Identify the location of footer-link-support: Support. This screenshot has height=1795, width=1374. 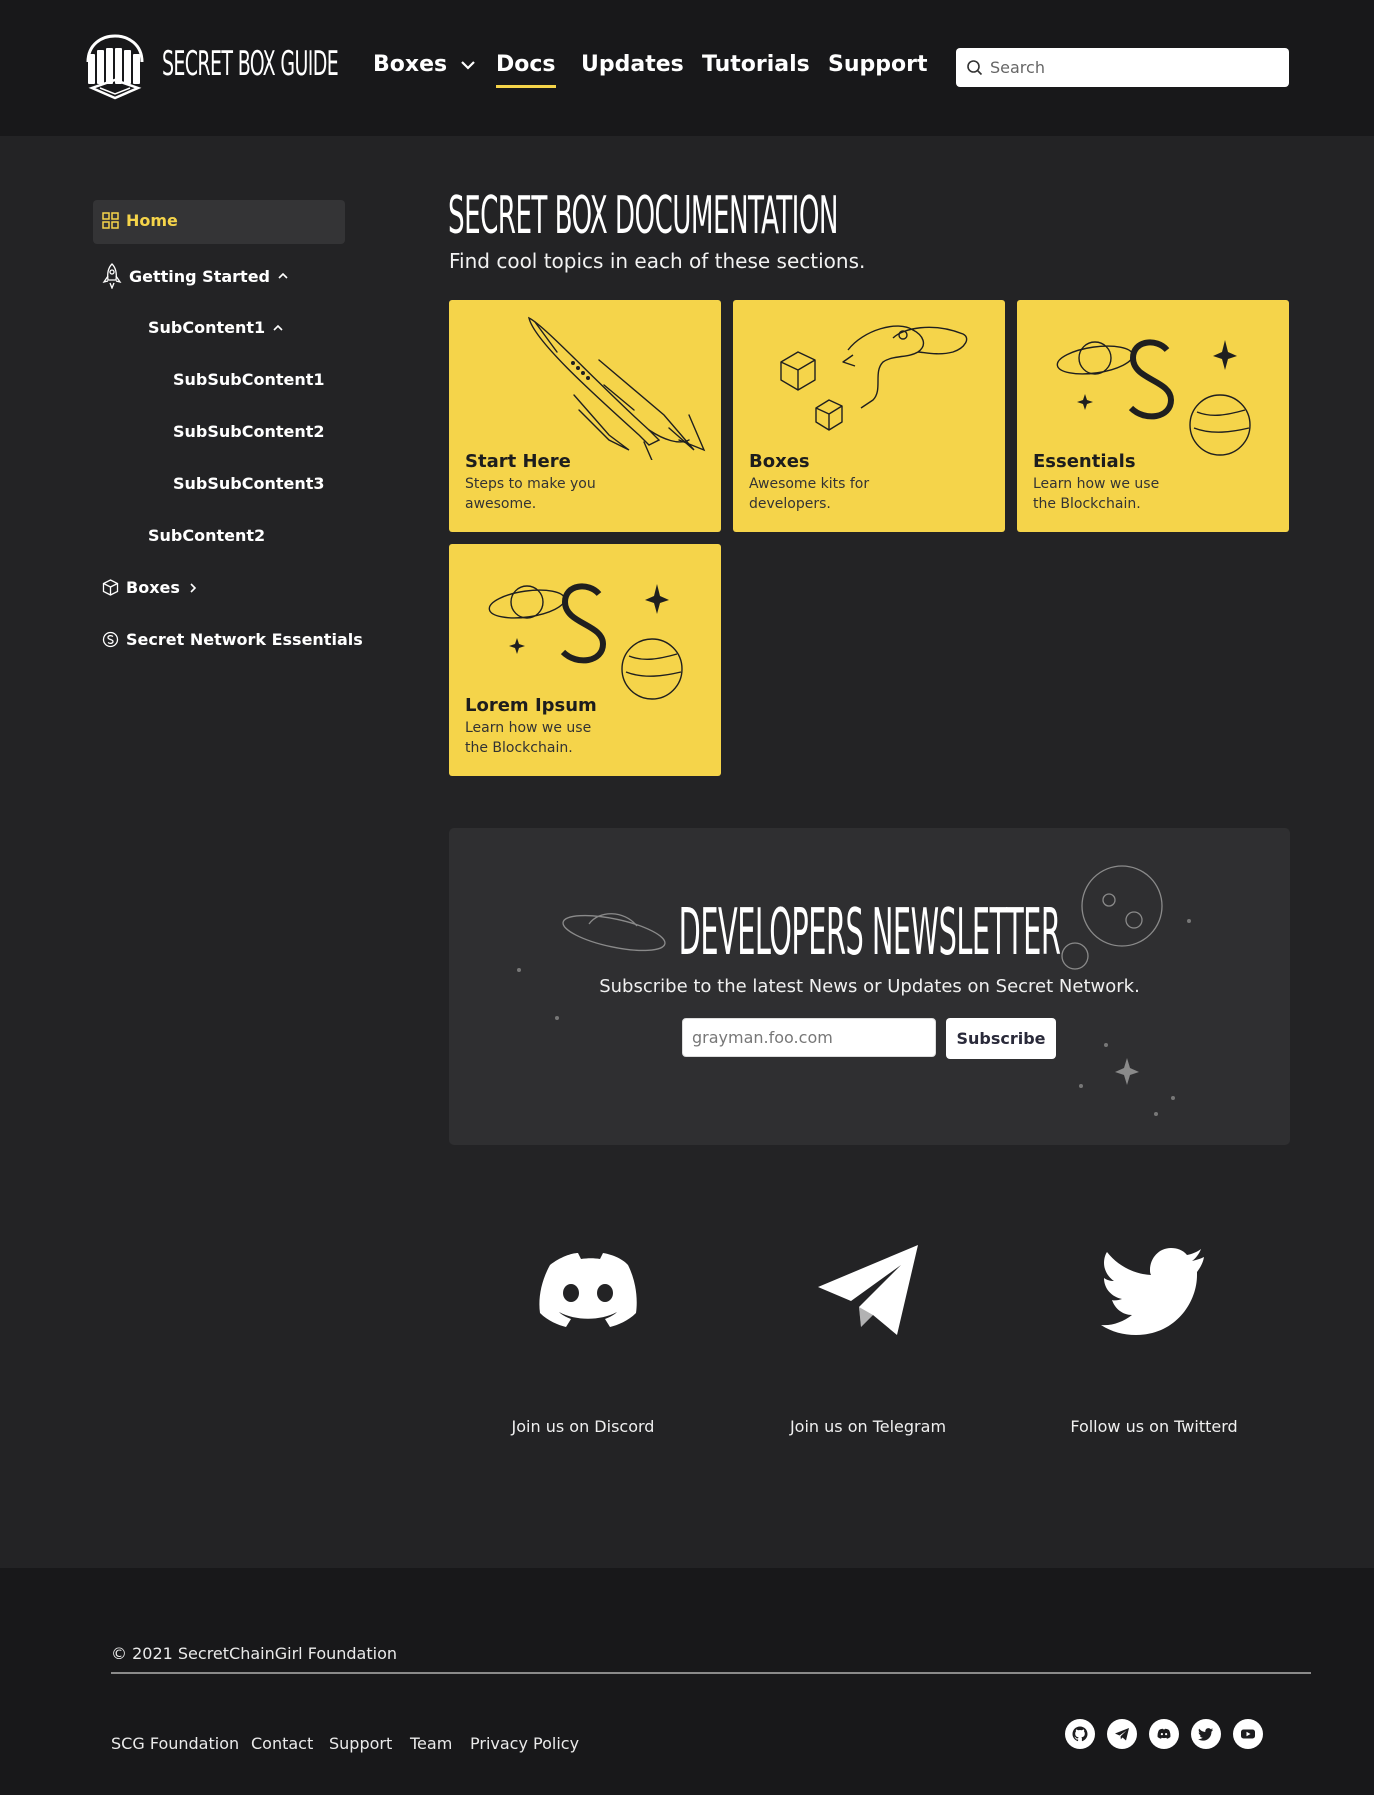
(360, 1743).